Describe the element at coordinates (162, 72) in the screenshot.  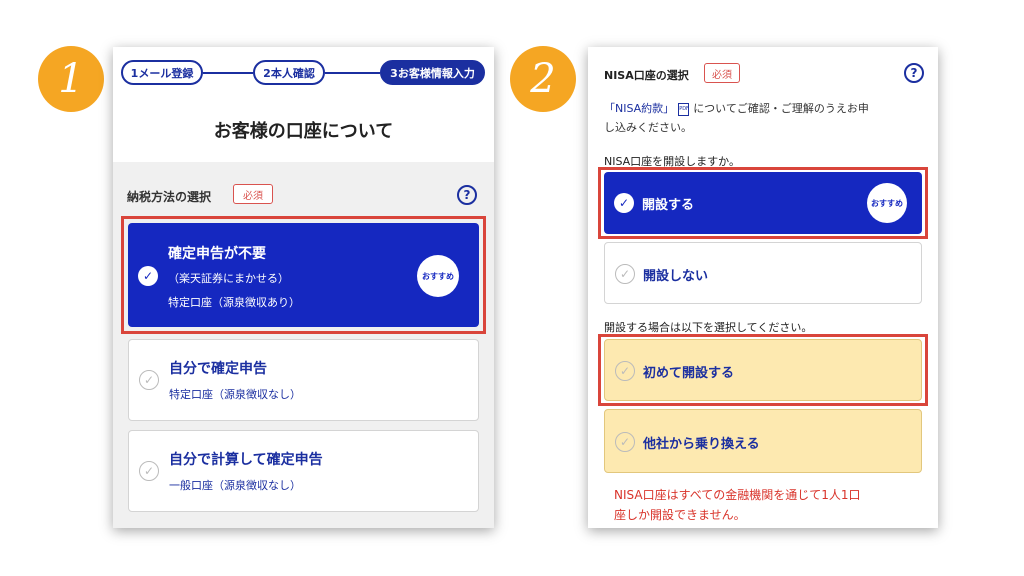
I see `step-email-registration: 1メール登録` at that location.